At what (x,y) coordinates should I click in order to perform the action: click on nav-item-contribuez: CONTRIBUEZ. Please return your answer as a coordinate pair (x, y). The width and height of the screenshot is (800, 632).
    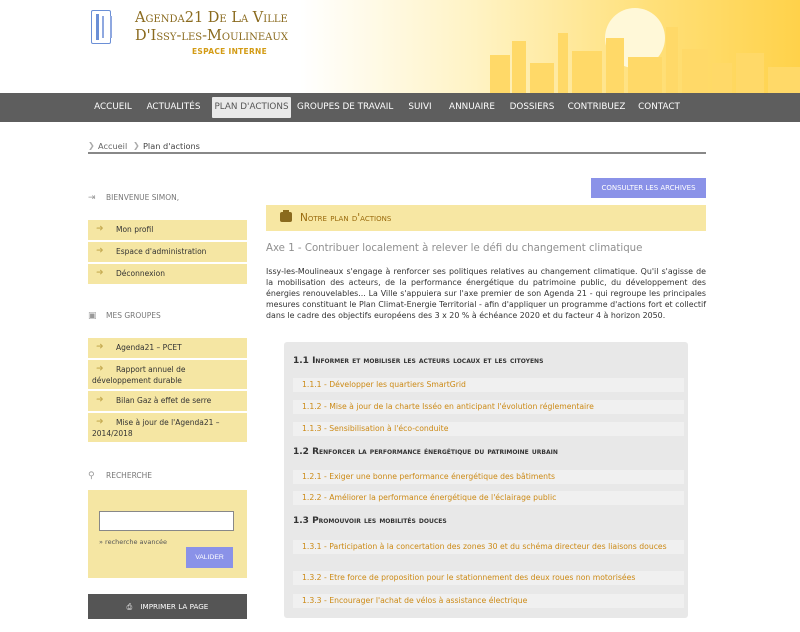
    Looking at the image, I should click on (596, 107).